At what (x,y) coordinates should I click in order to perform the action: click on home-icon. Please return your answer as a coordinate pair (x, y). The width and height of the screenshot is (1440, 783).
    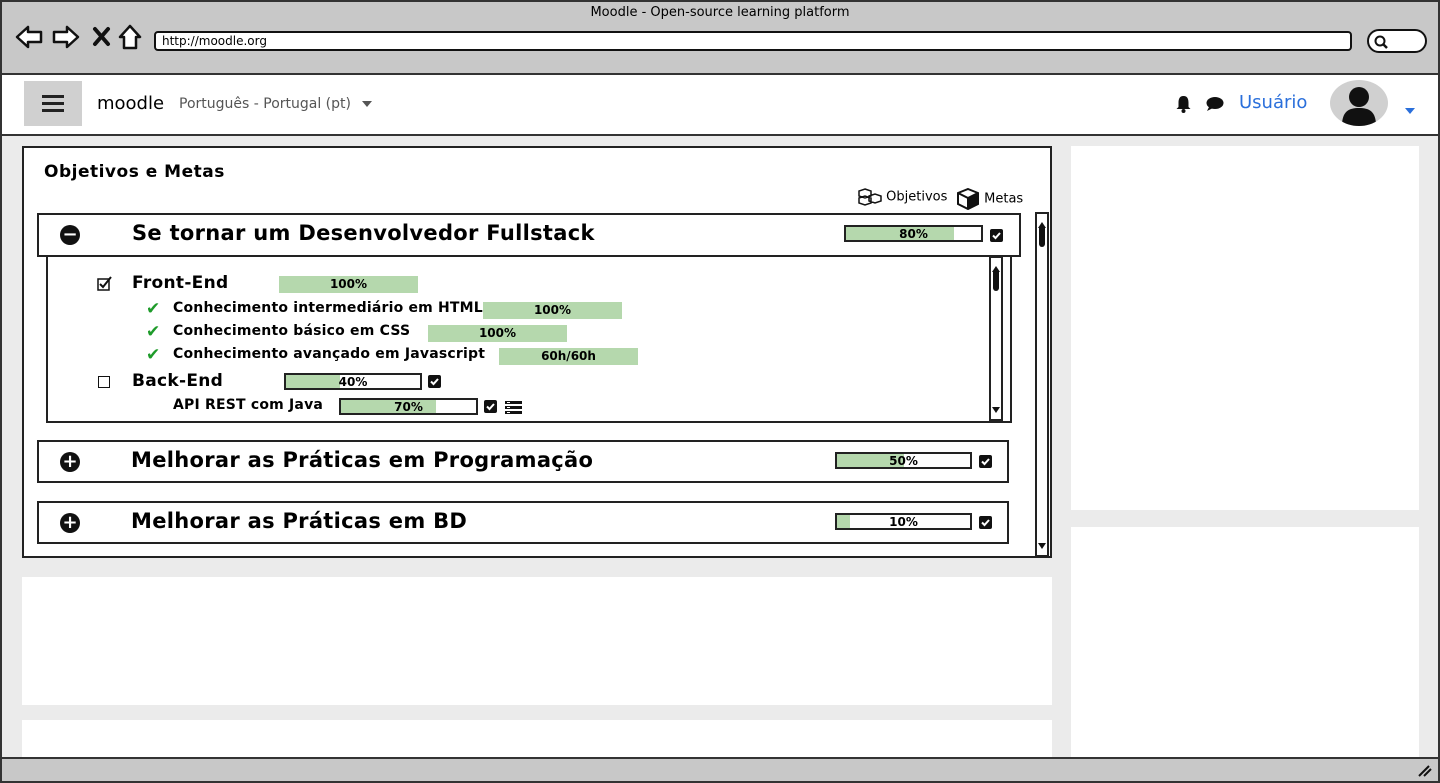
    Looking at the image, I should click on (131, 37).